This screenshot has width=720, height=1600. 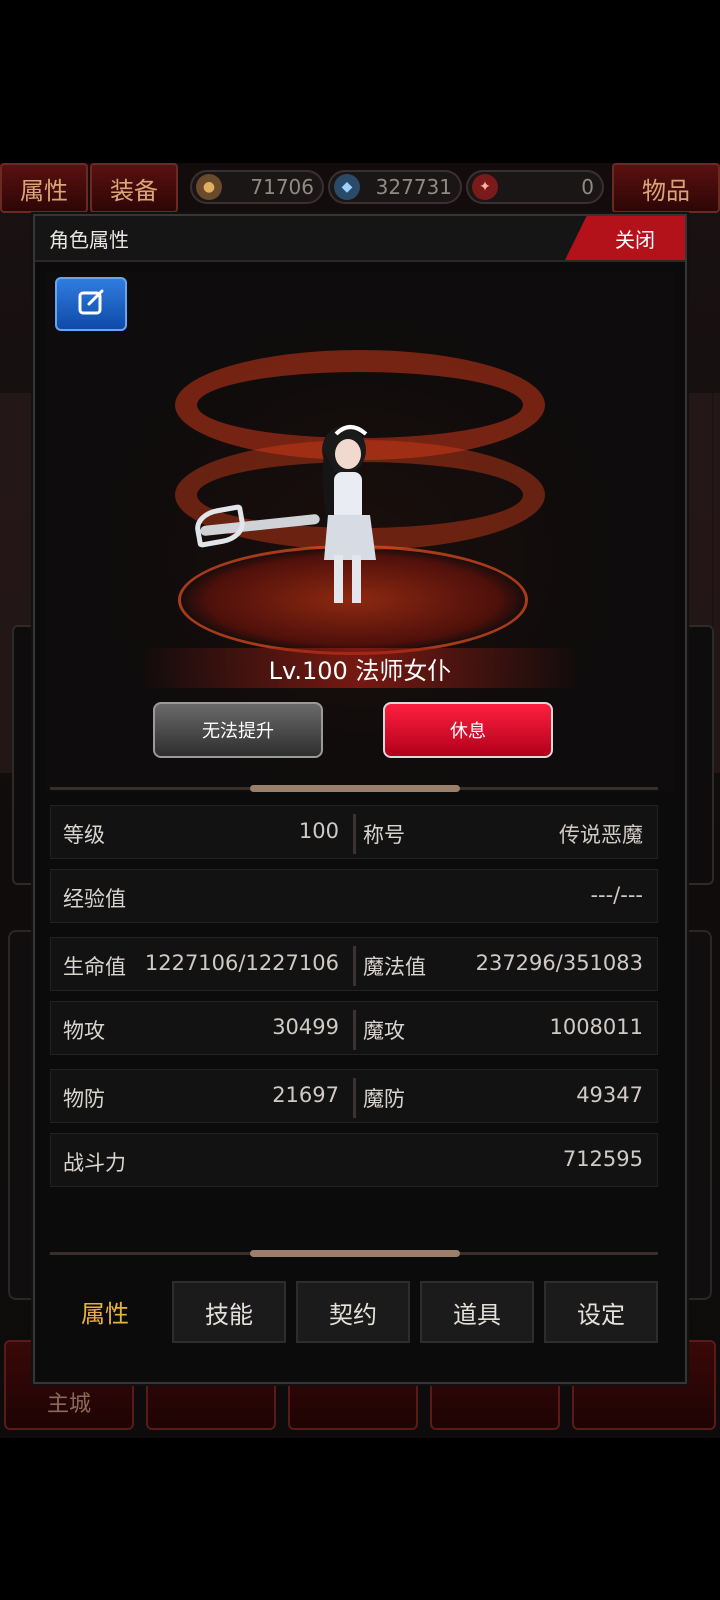 I want to click on stat-cell: 物攻 30499 魔攻 1008011, so click(x=354, y=1028).